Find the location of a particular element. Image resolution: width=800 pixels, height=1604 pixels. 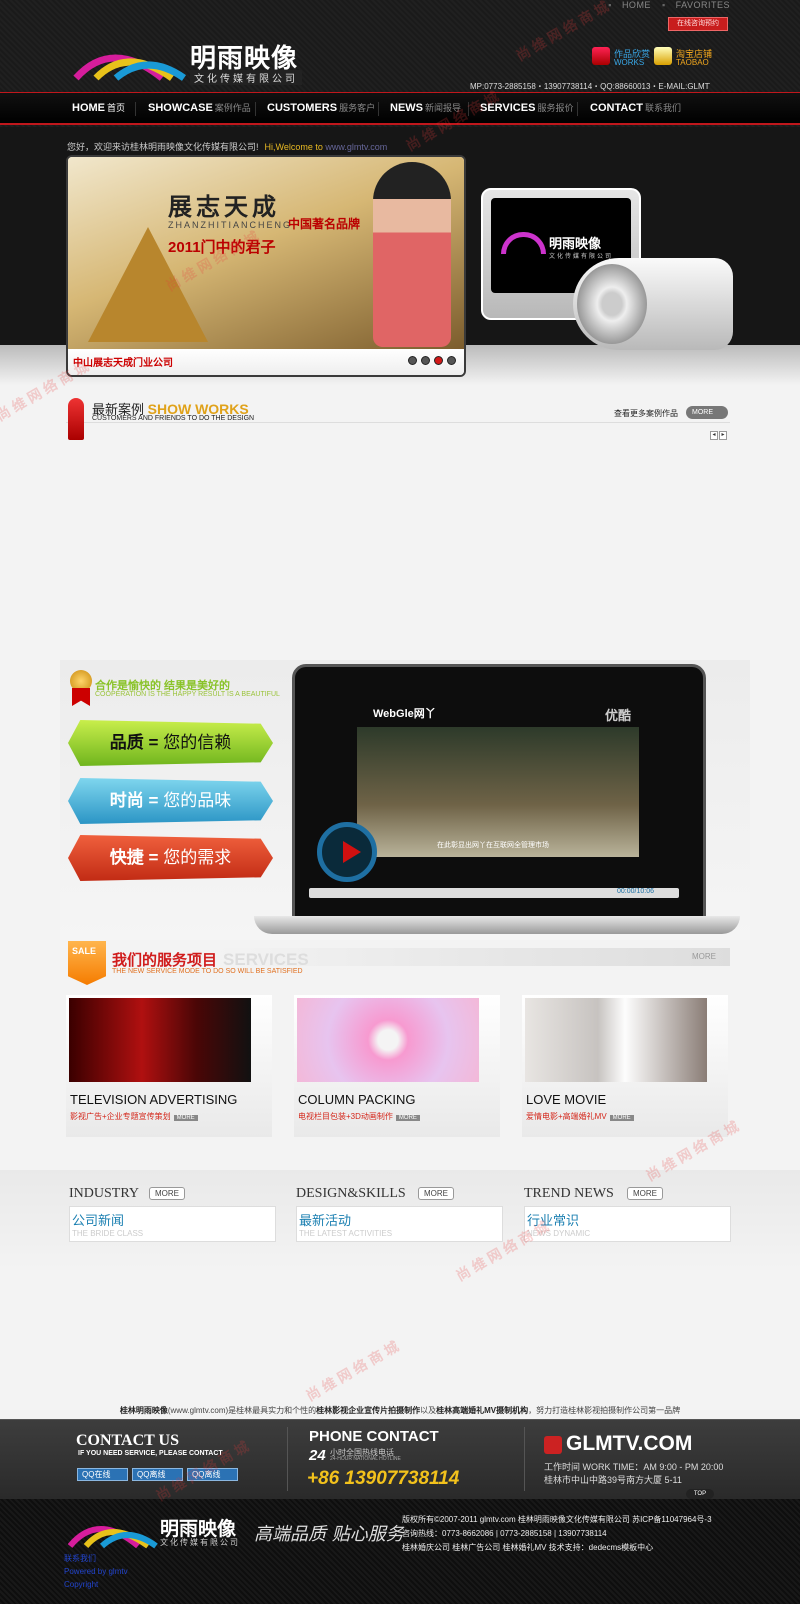

home-link: HOME is located at coordinates (636, 5).